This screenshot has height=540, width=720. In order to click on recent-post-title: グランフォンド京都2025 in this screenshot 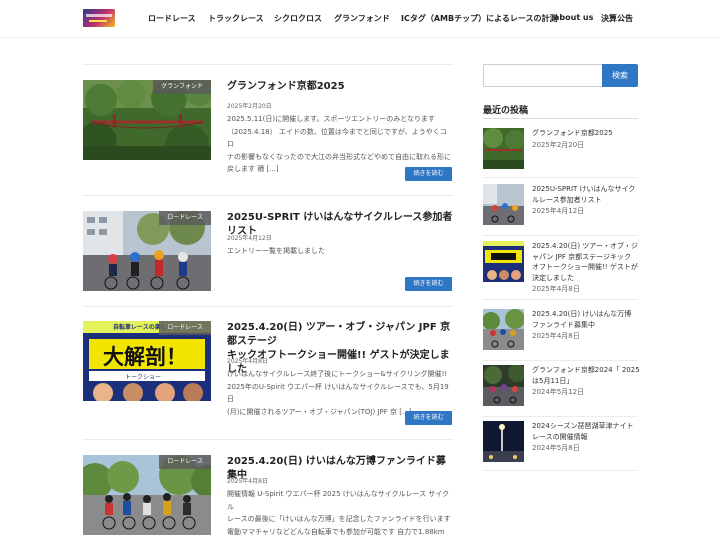, I will do `click(586, 133)`.